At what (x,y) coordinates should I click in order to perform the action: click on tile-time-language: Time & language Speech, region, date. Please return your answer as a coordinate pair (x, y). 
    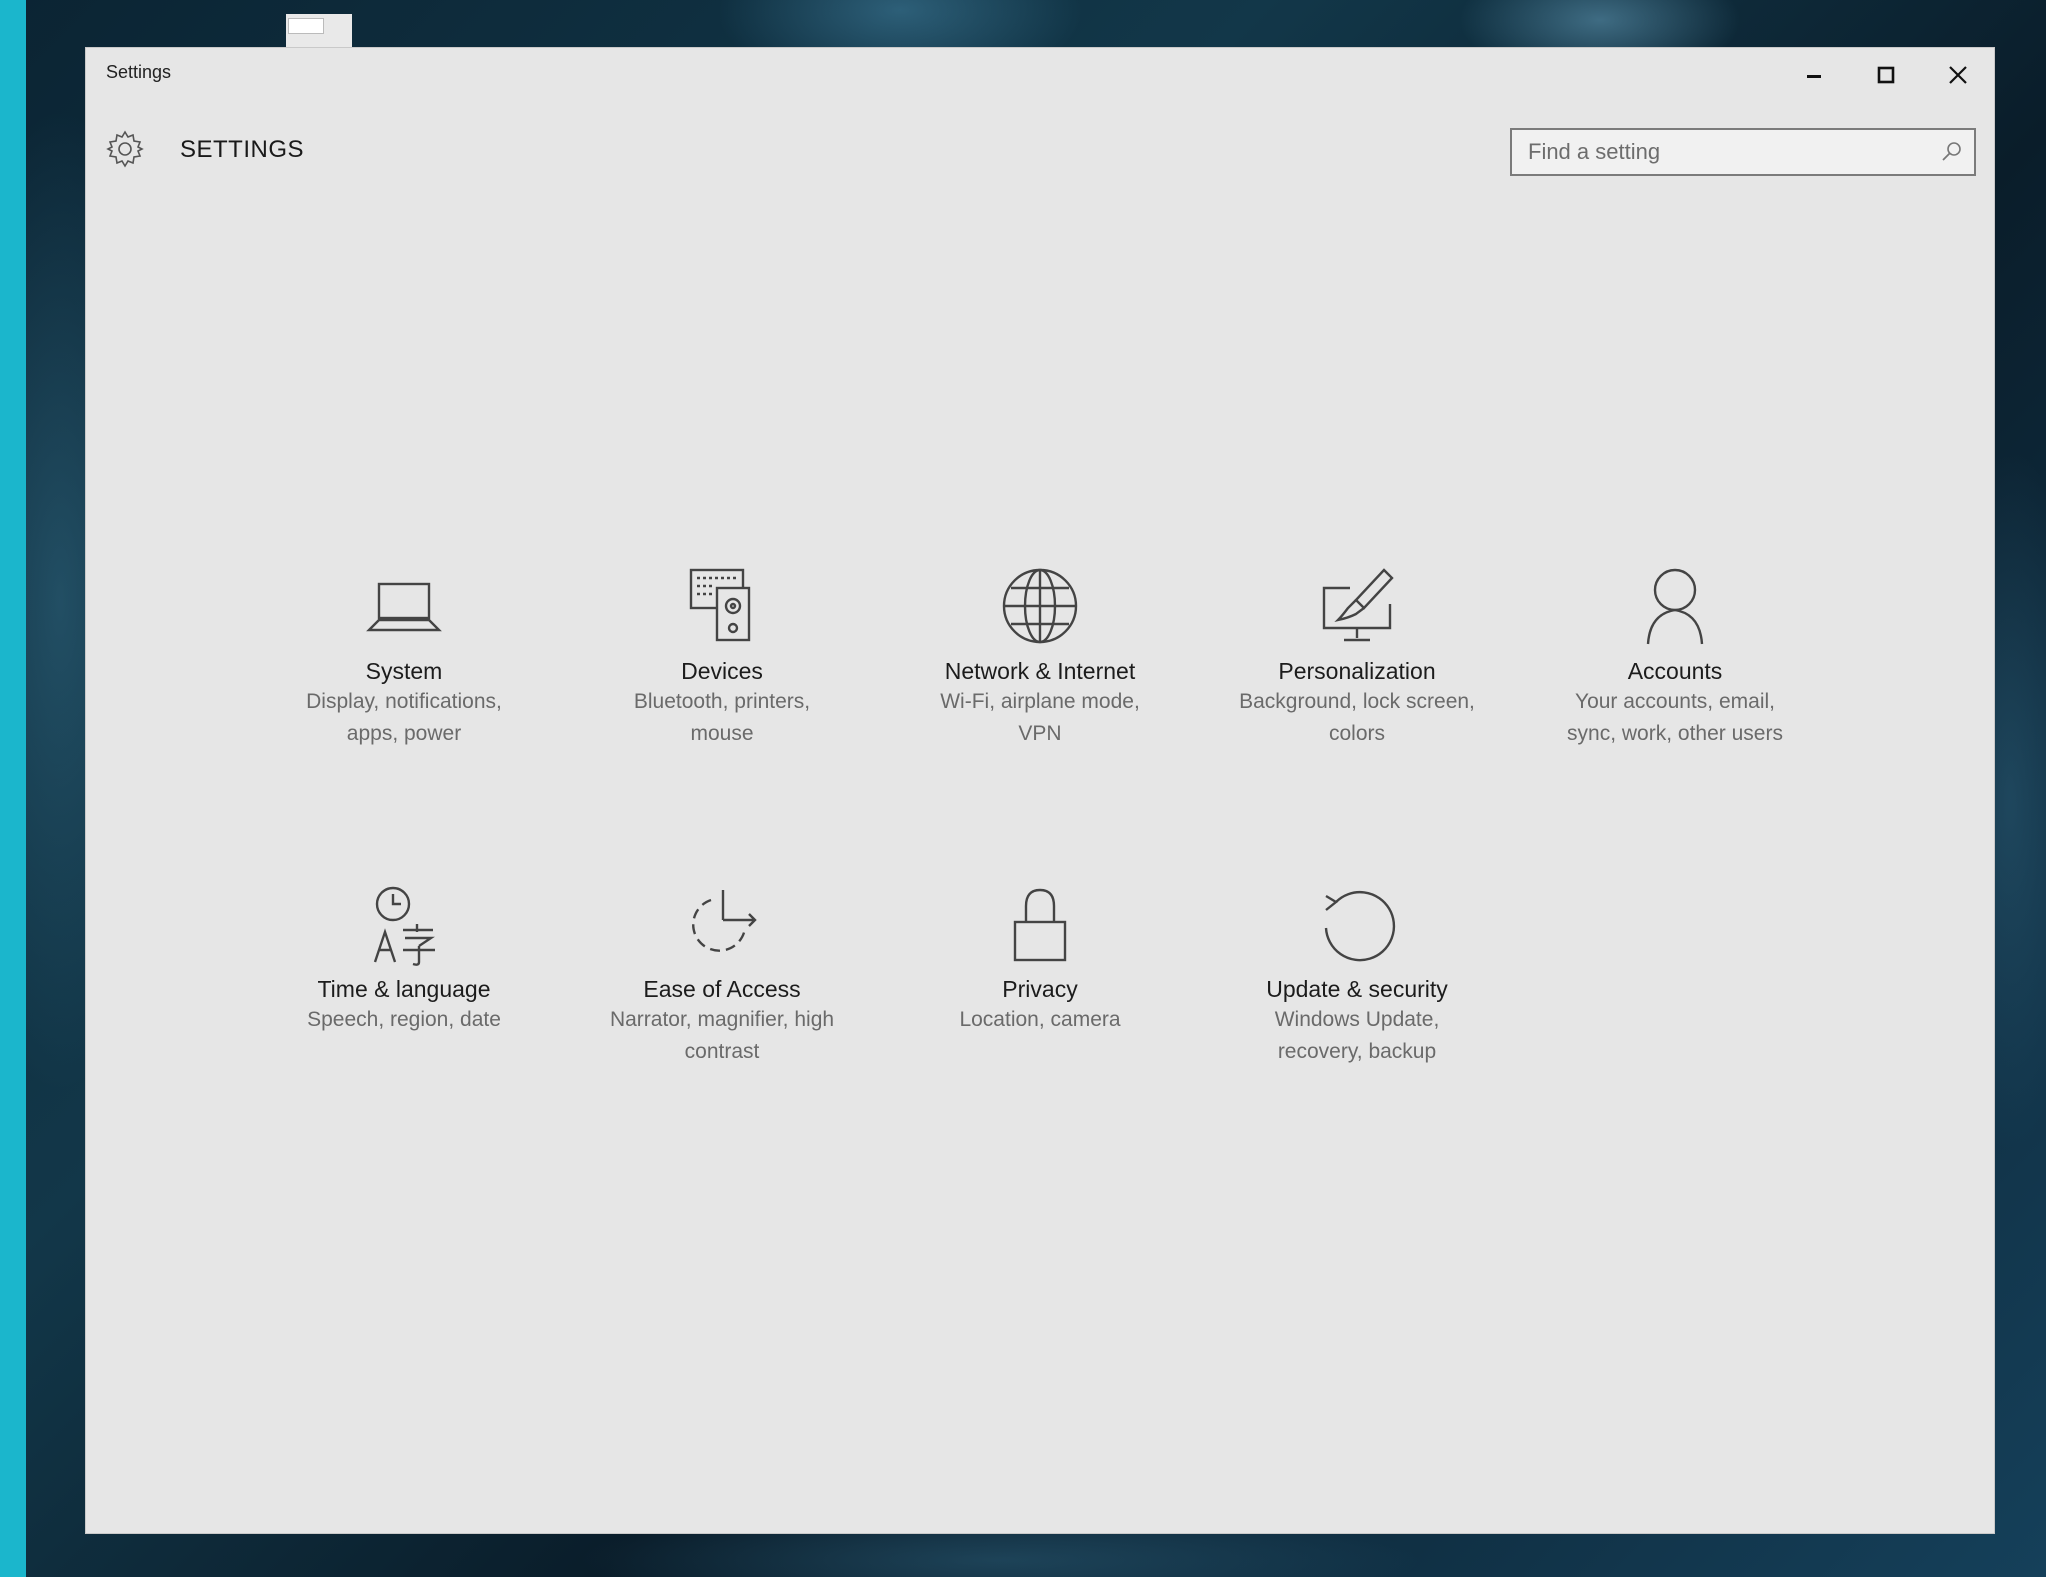
    Looking at the image, I should click on (404, 957).